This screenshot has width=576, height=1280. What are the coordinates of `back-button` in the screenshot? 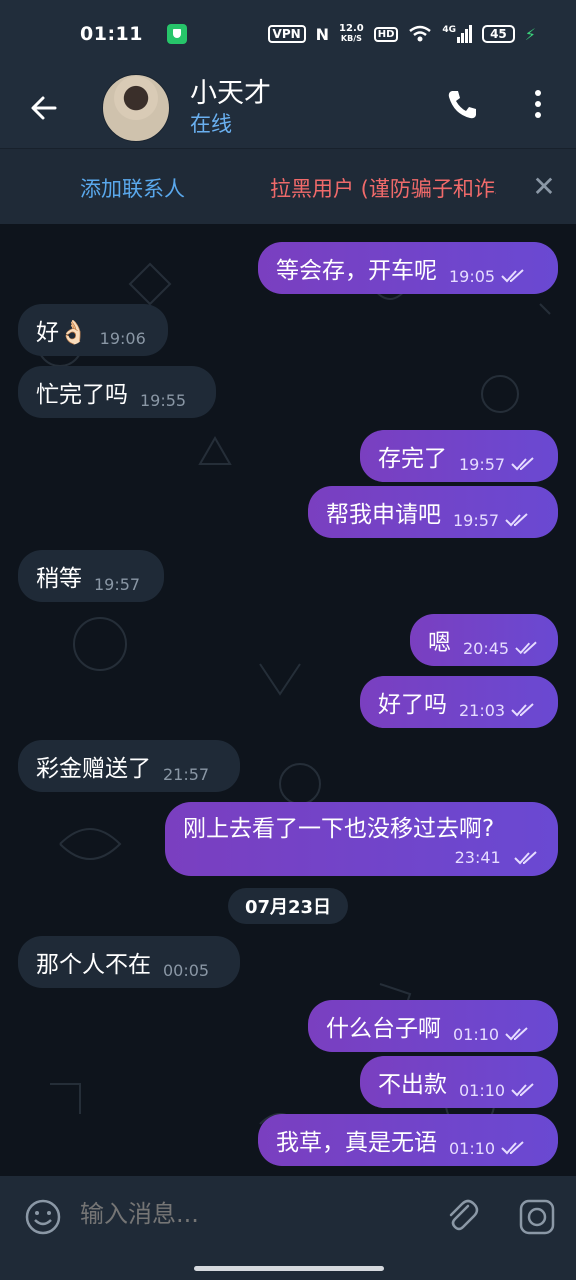 It's located at (44, 108).